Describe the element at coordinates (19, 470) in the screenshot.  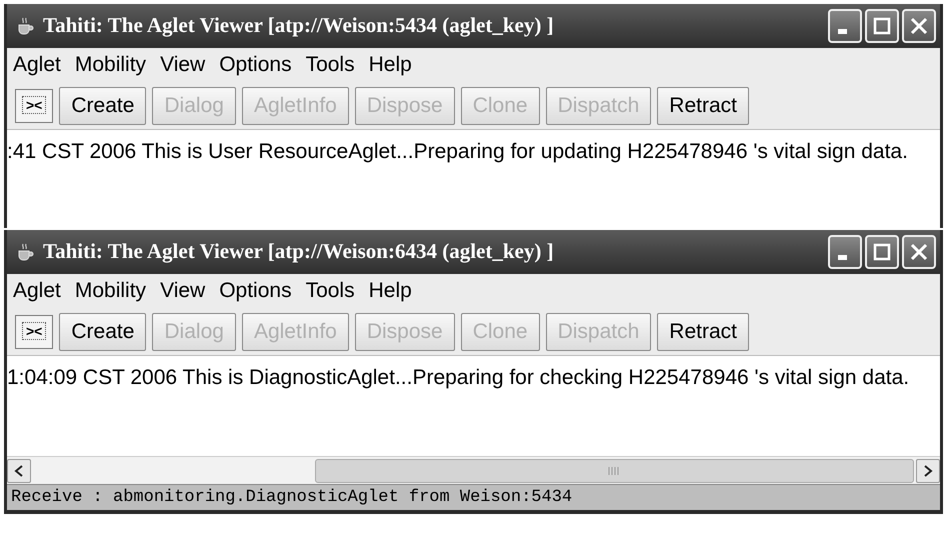
I see `scroll-left-button` at that location.